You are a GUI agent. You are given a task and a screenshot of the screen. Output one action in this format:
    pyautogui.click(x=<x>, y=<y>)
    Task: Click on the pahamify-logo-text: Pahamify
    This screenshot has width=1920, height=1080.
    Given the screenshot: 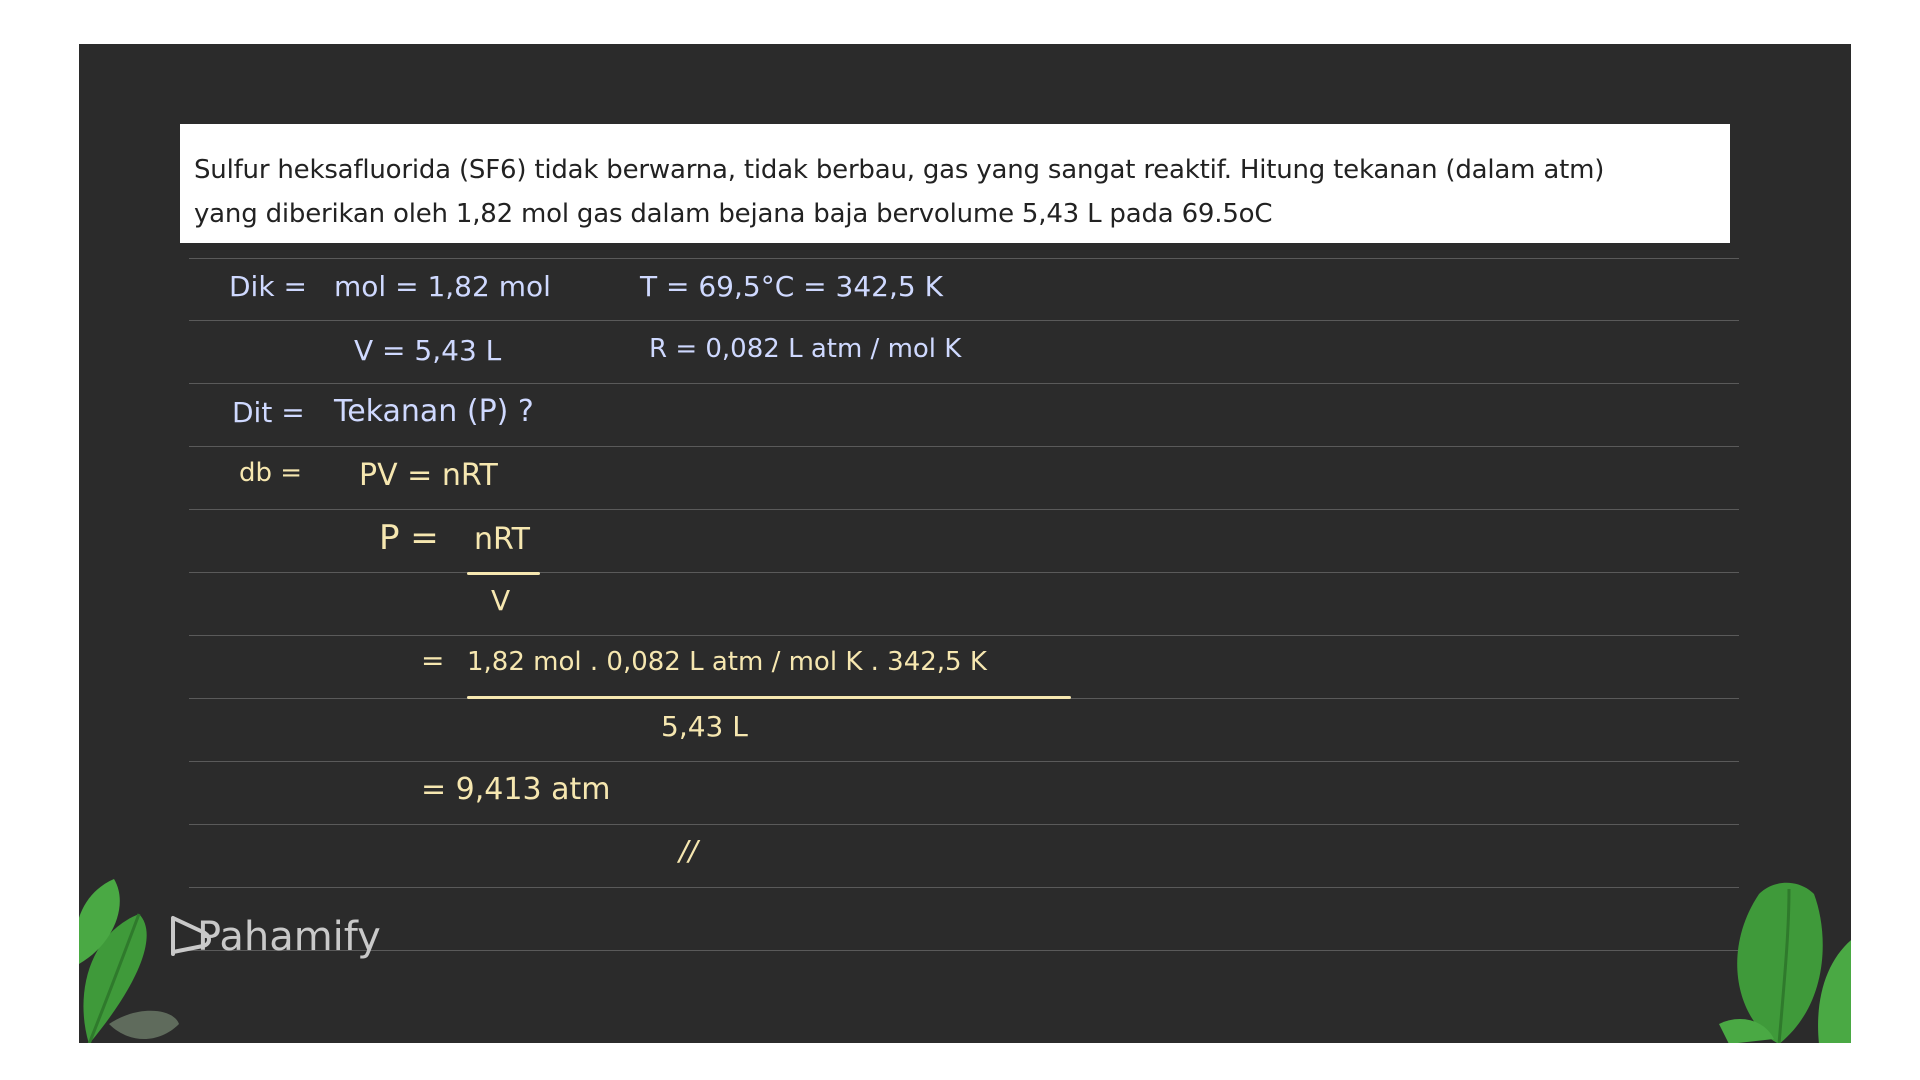 What is the action you would take?
    pyautogui.click(x=289, y=937)
    